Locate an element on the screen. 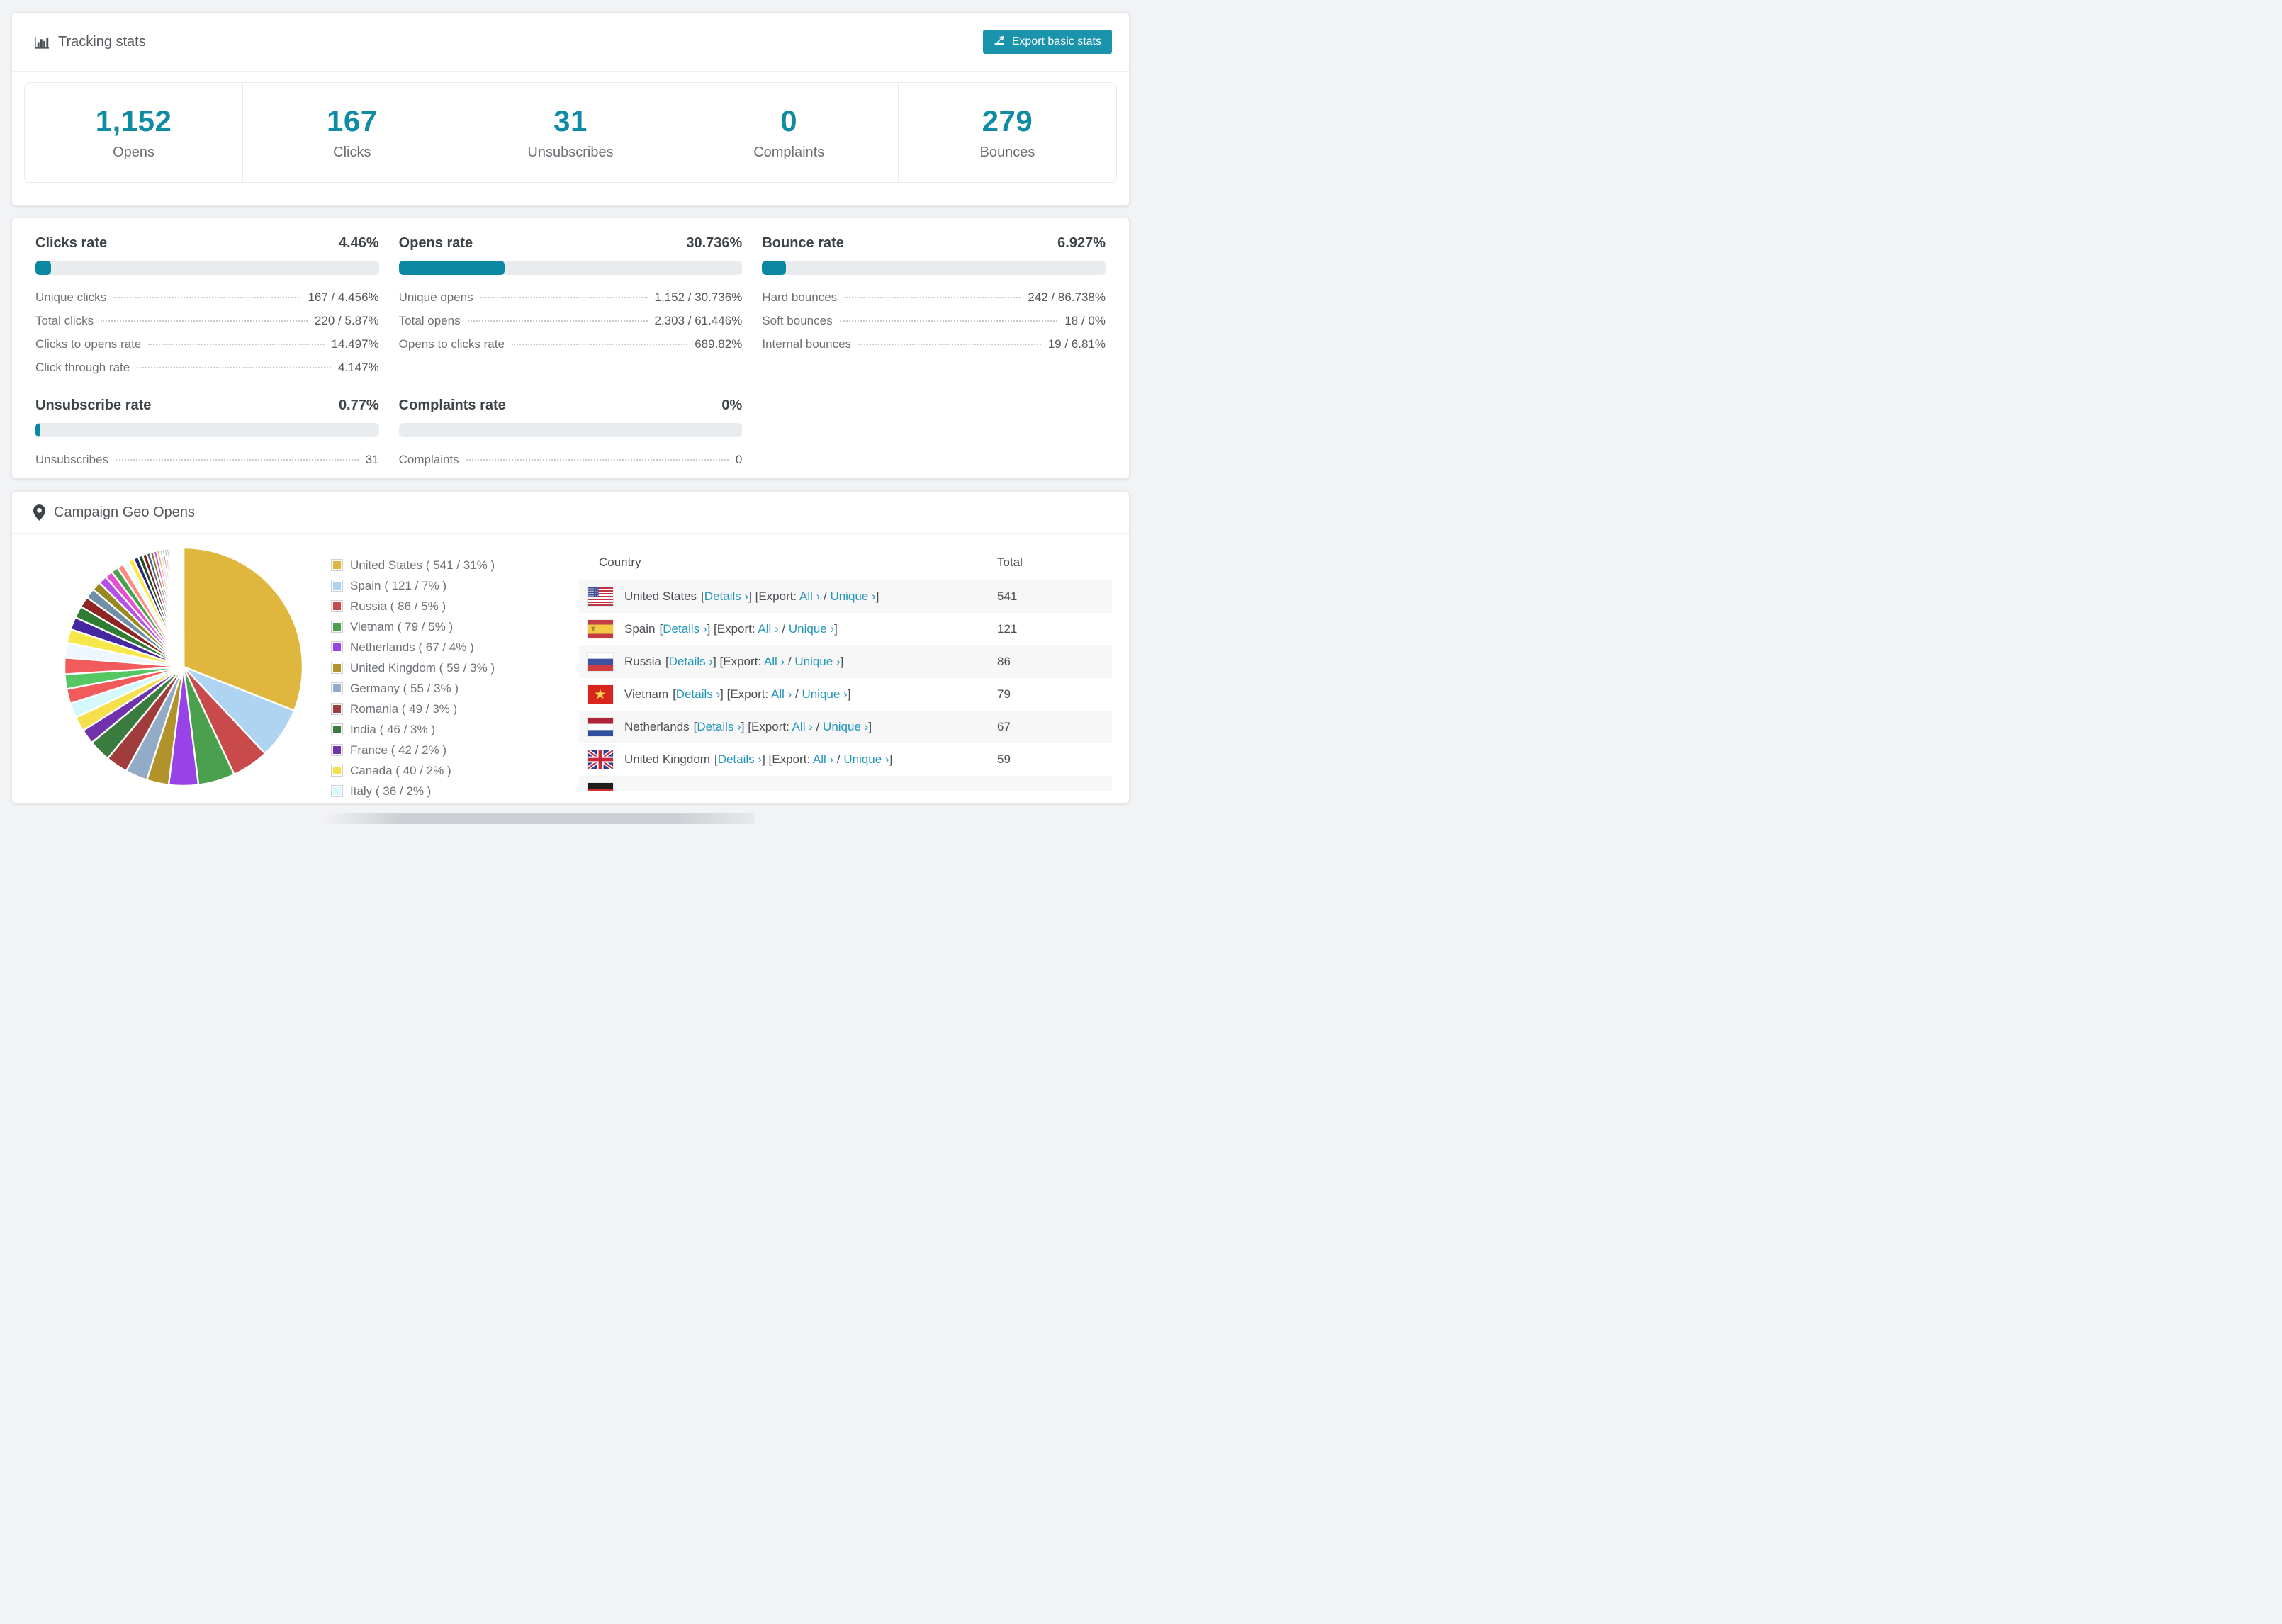 This screenshot has height=1624, width=2282. metric-value: 167 / 4.456% is located at coordinates (343, 297).